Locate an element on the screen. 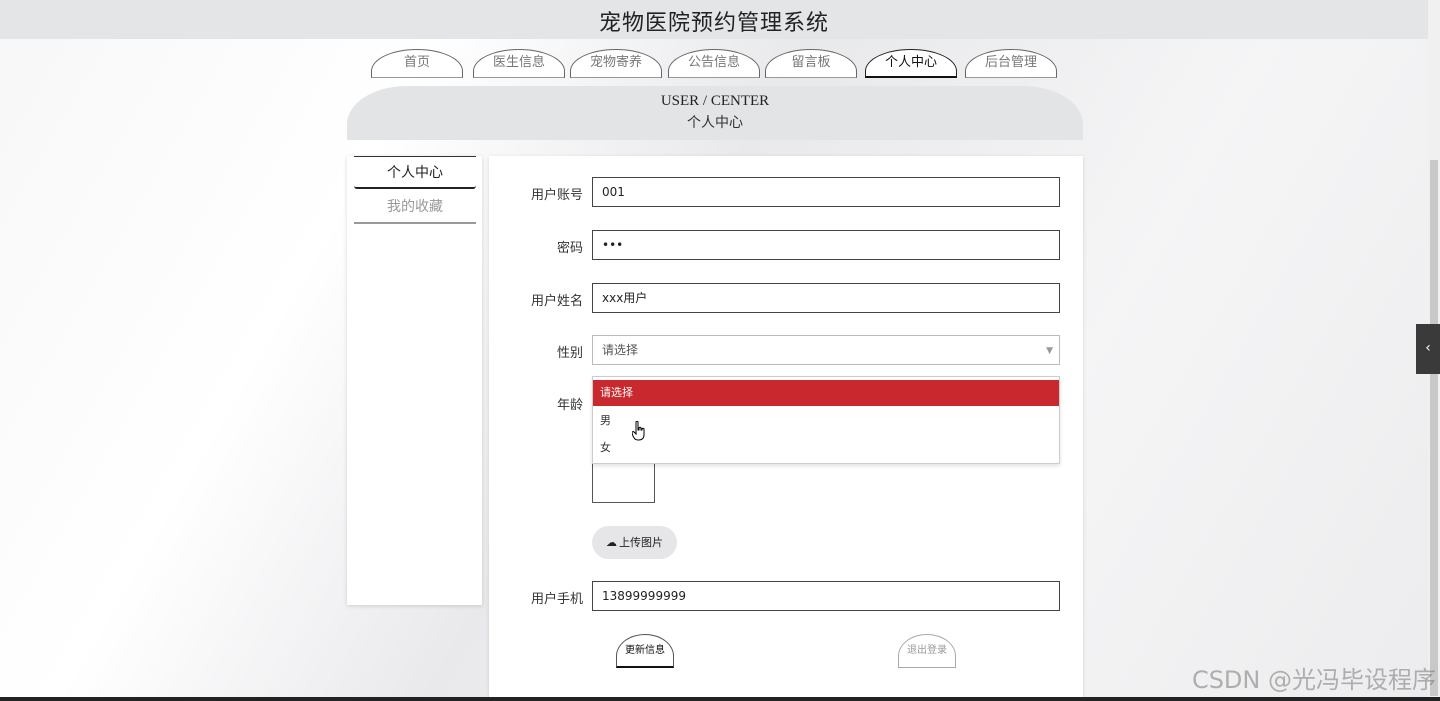 This screenshot has width=1440, height=701. section-banner: USER / CENTER 个人中心 is located at coordinates (715, 113).